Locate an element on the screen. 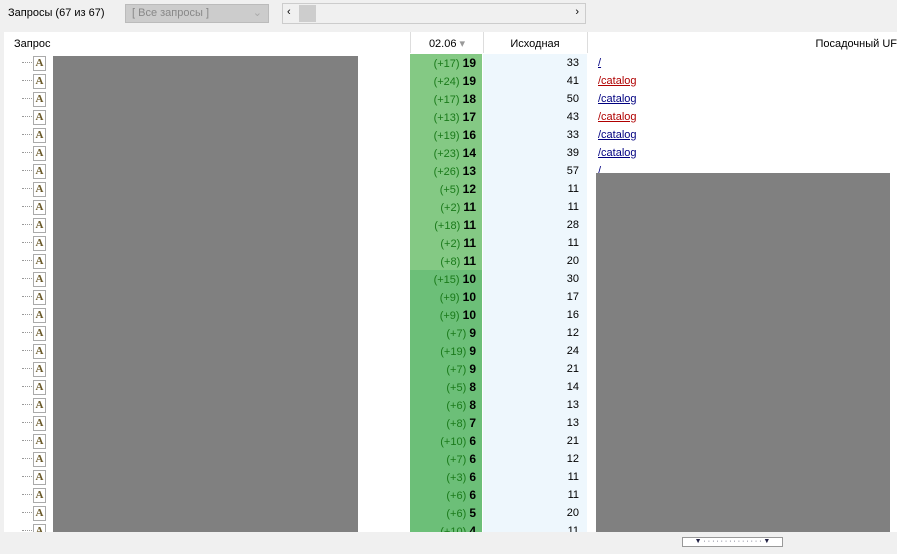  position-cell: (+8) 7 is located at coordinates (446, 423).